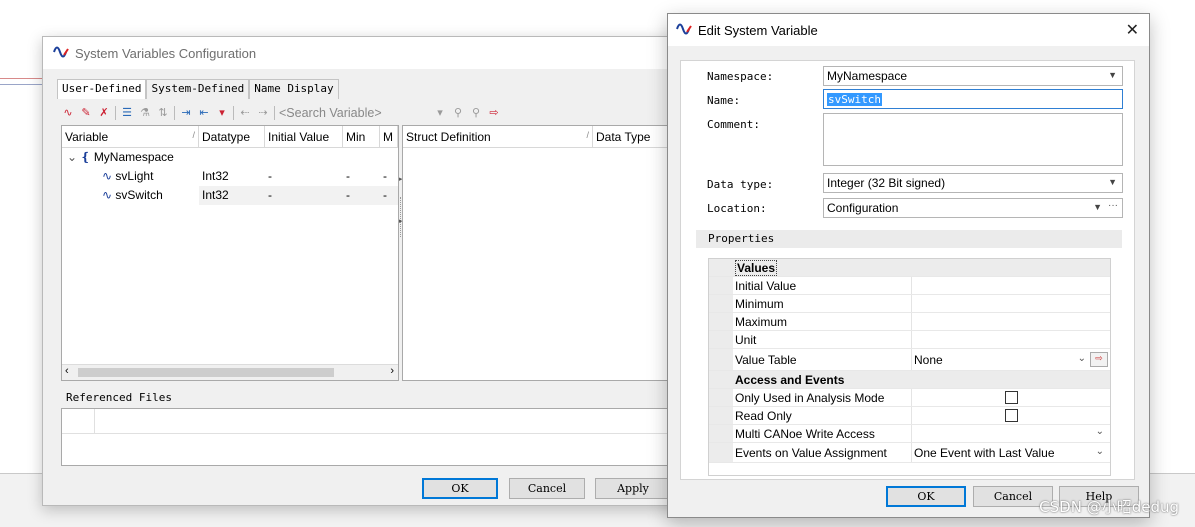 The width and height of the screenshot is (1195, 527). Describe the element at coordinates (909, 340) in the screenshot. I see `property-row-unit: Unit` at that location.